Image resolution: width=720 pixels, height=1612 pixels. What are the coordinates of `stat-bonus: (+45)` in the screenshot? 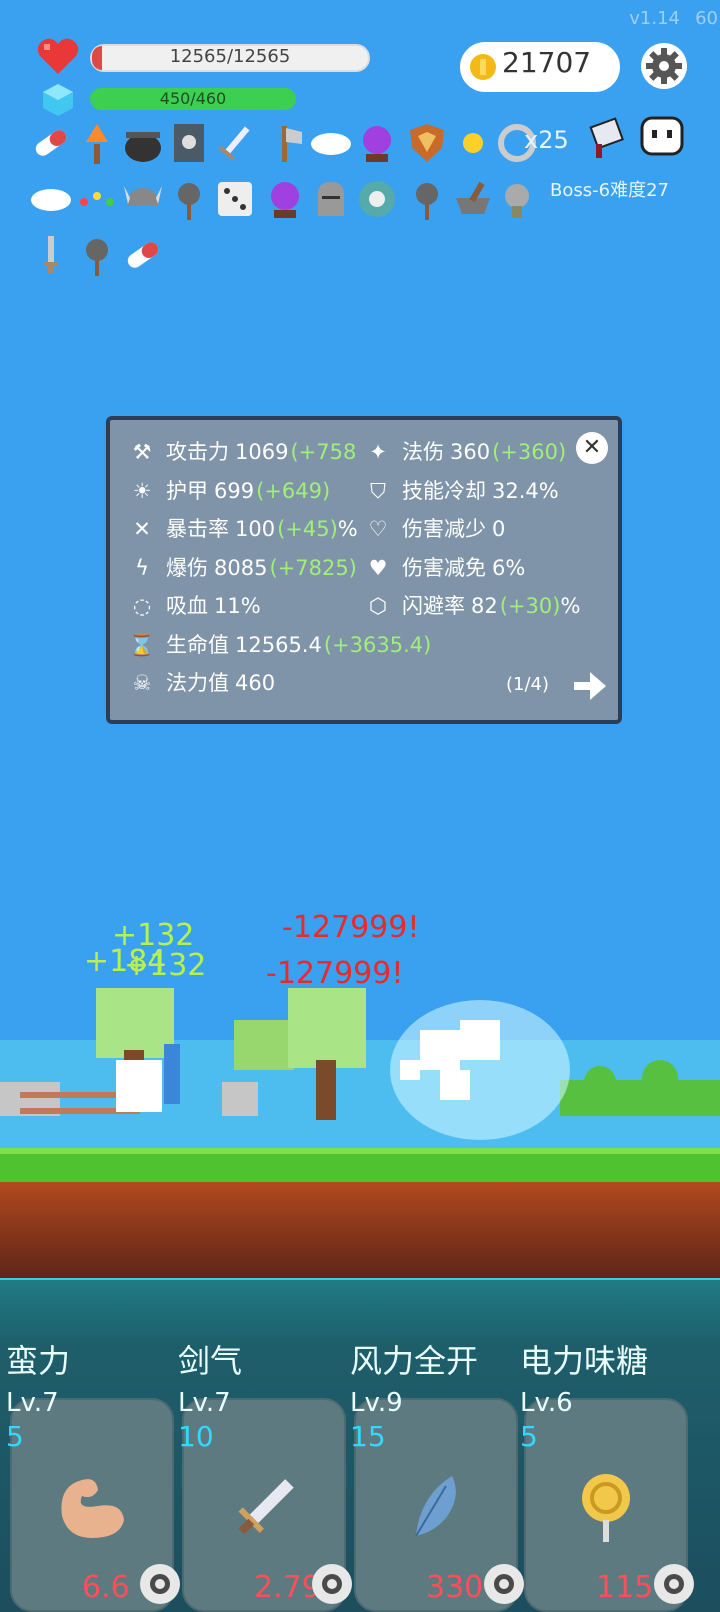 It's located at (307, 529).